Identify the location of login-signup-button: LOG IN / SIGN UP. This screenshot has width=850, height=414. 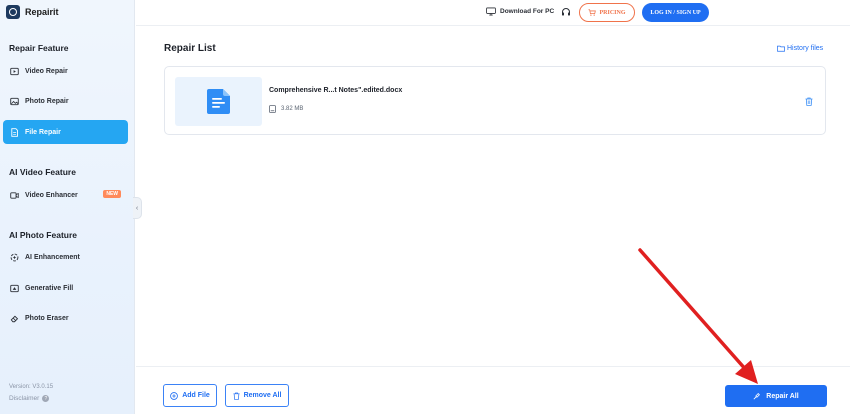
(675, 12).